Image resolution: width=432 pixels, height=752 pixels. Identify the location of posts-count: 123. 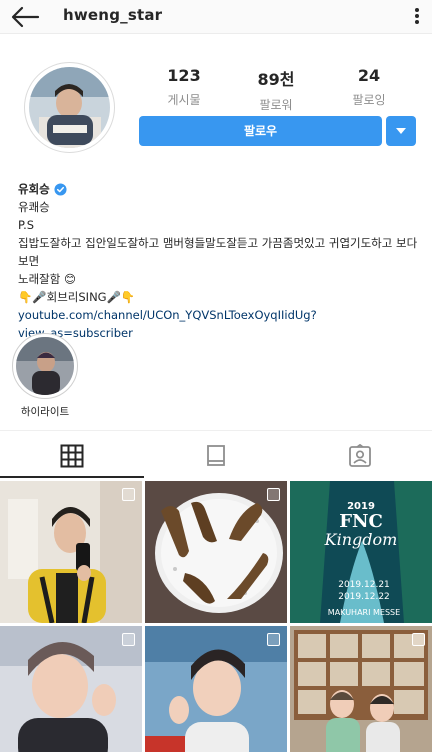
(184, 75).